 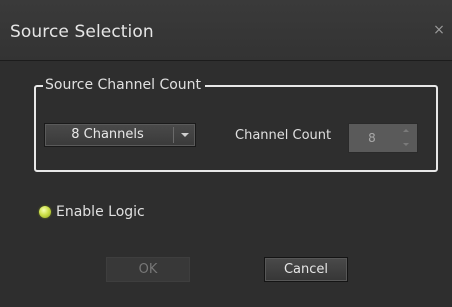 I want to click on cancel-button: Cancel, so click(x=306, y=269).